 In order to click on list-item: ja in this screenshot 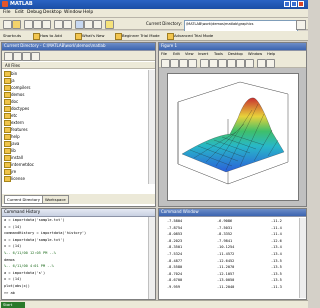, I will do `click(78, 80)`.